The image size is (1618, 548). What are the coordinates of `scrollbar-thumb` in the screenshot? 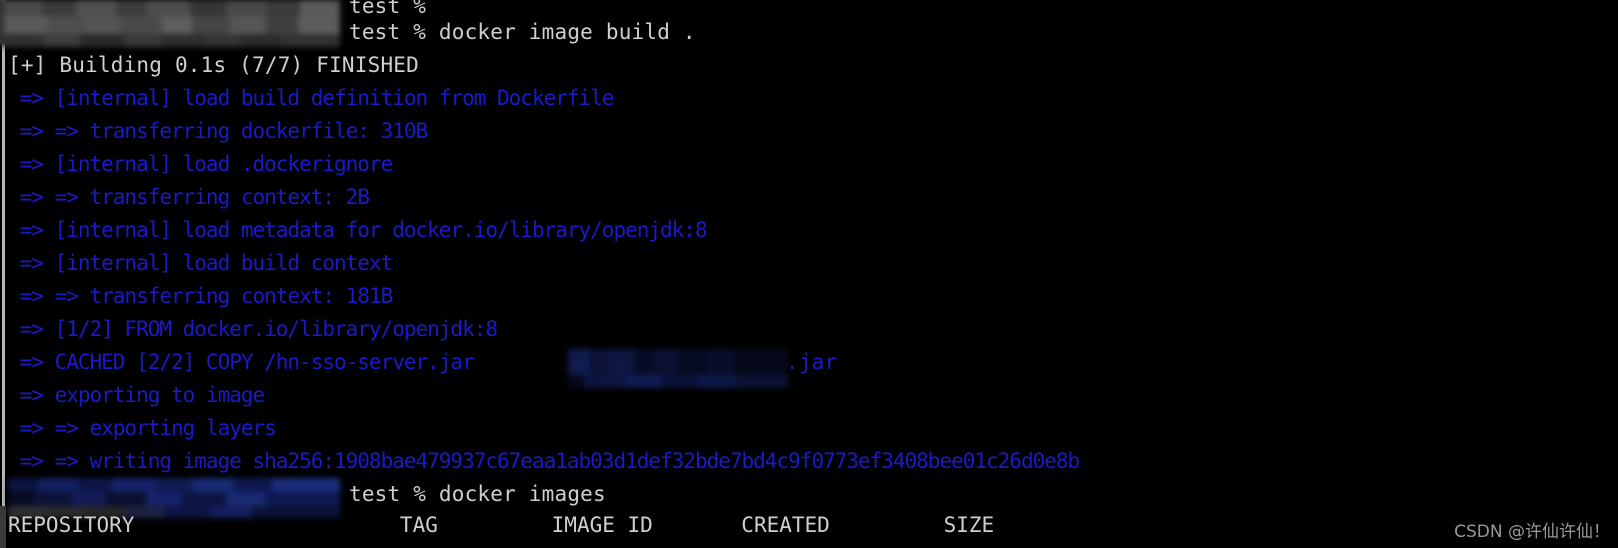 It's located at (3, 275).